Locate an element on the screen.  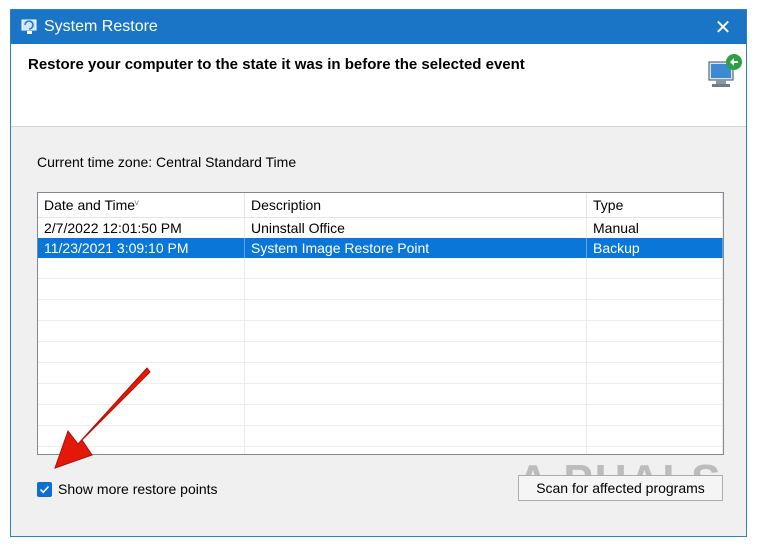
red-annotation-arrow-icon is located at coordinates (102, 418).